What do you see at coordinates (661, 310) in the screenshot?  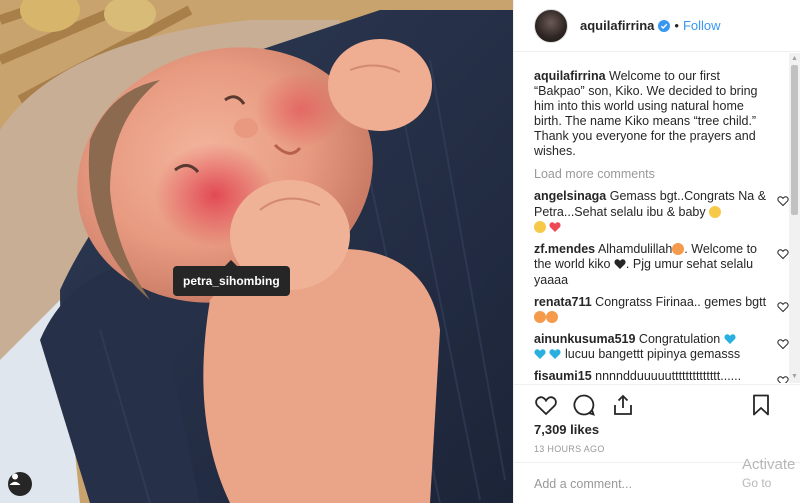 I see `comment-item: renata711 Congratss Firinaa.. gemes bgtt` at bounding box center [661, 310].